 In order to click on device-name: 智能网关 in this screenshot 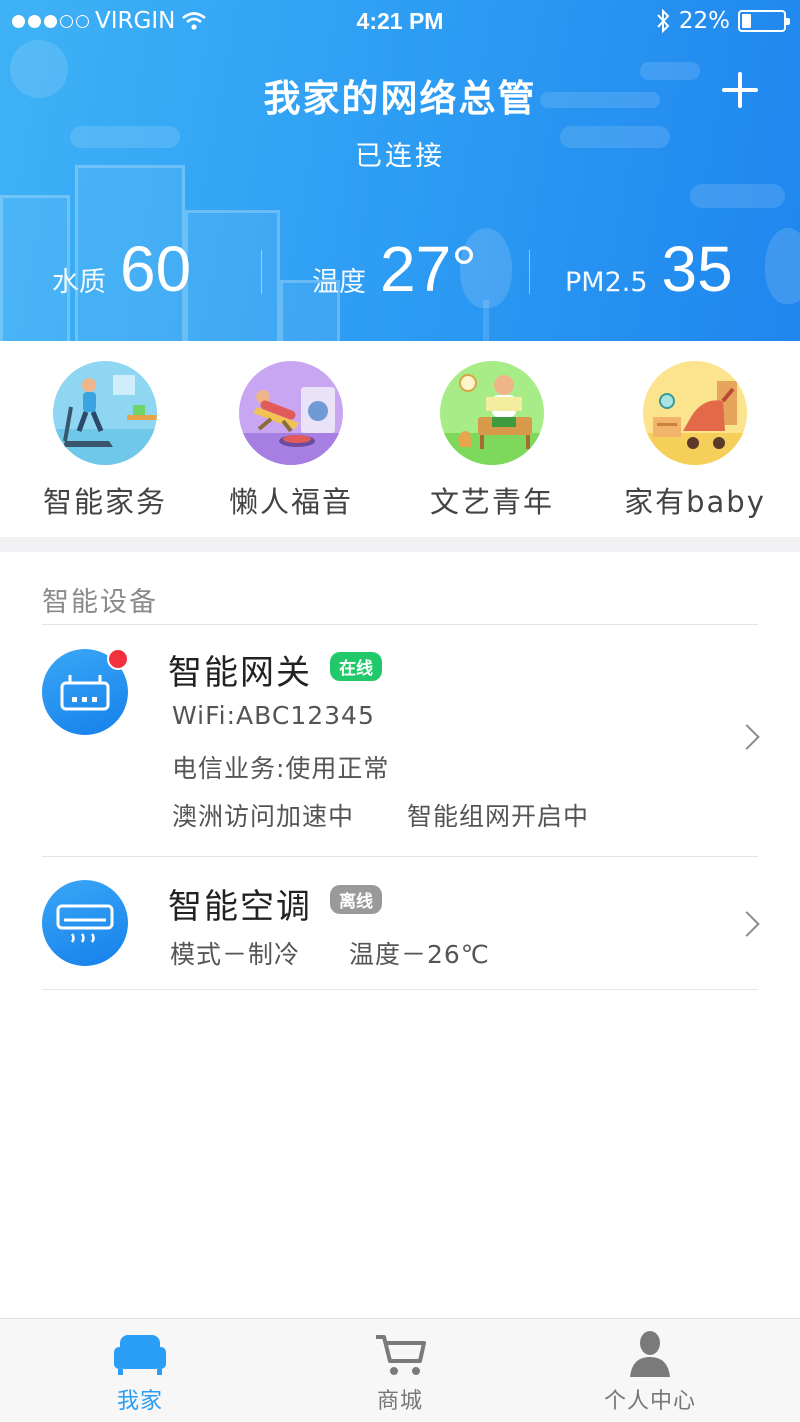, I will do `click(240, 673)`.